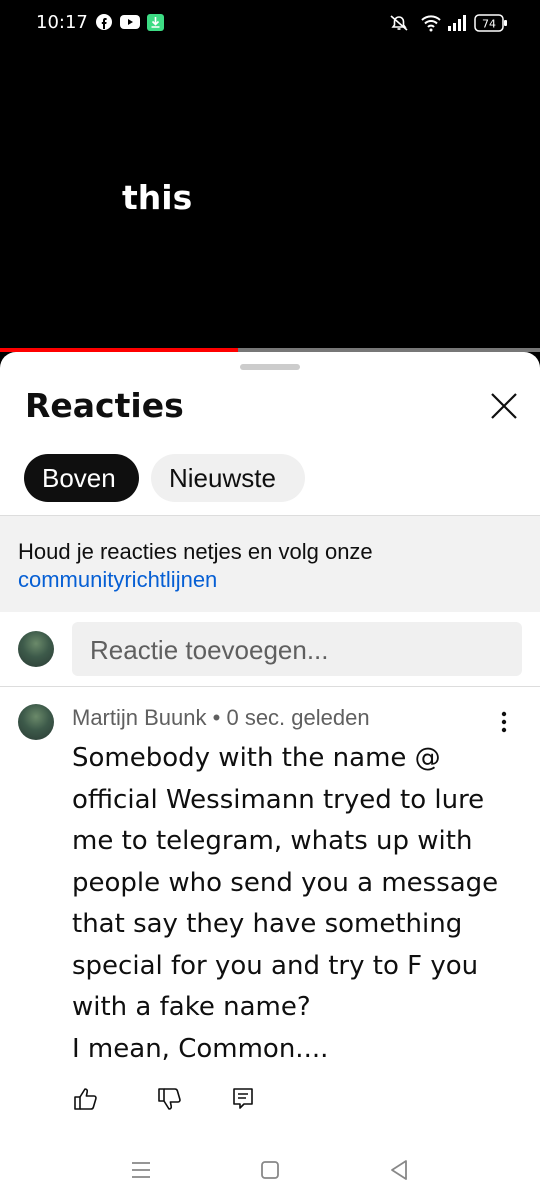 The image size is (540, 1200). What do you see at coordinates (298, 717) in the screenshot?
I see `comment-time: 0 sec. geleden` at bounding box center [298, 717].